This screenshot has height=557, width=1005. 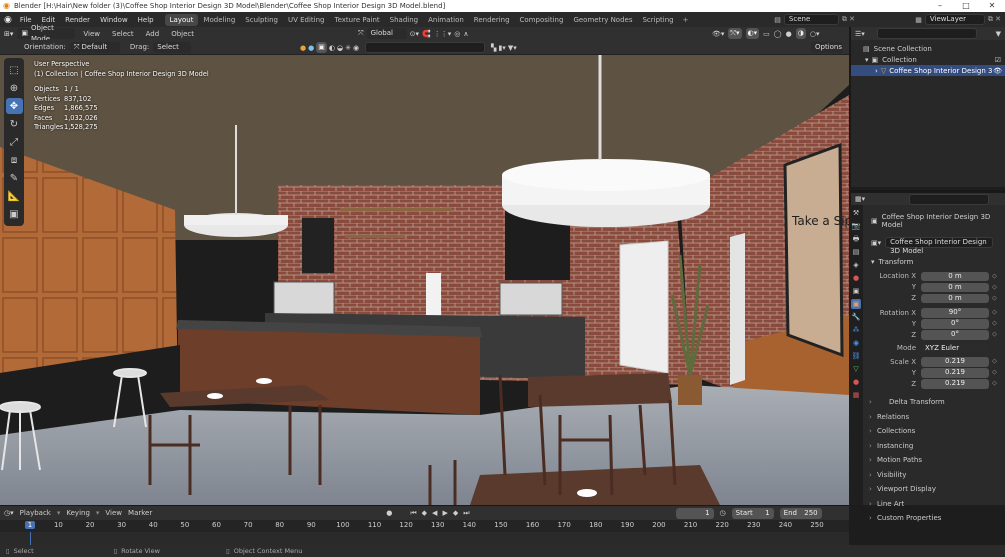 I want to click on visibility-icon: 👁▾, so click(x=718, y=34).